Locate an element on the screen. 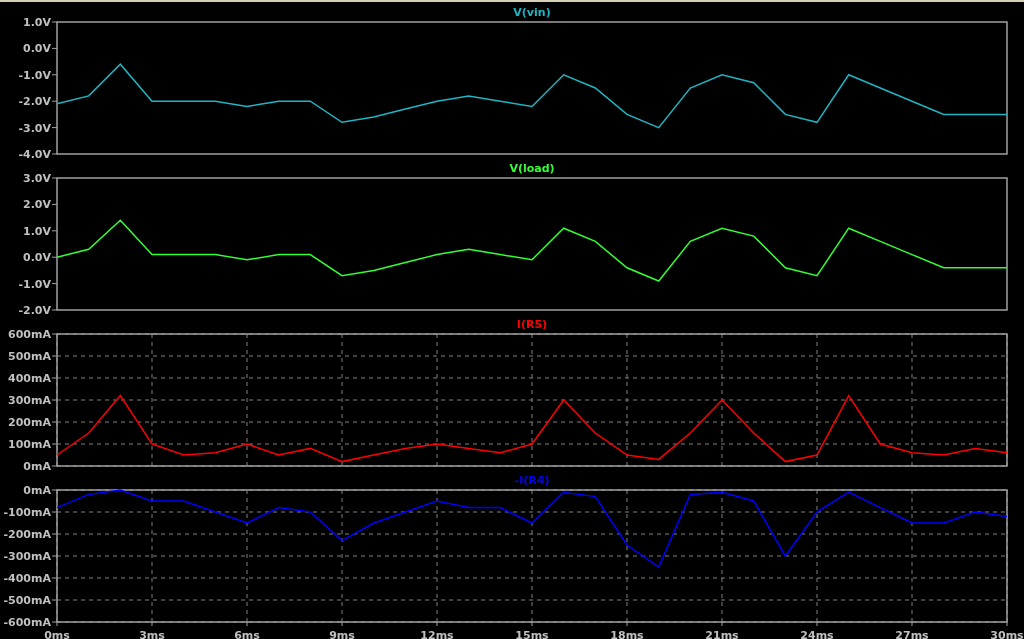  axis-tick-label: 3ms is located at coordinates (152, 634).